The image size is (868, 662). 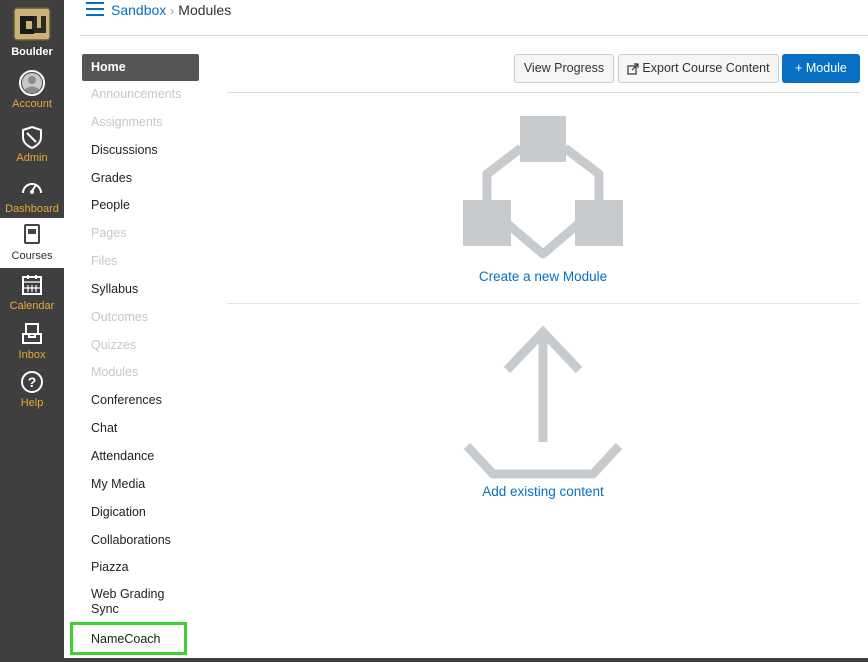 I want to click on course-nav-attendance: Attendance, so click(x=142, y=457).